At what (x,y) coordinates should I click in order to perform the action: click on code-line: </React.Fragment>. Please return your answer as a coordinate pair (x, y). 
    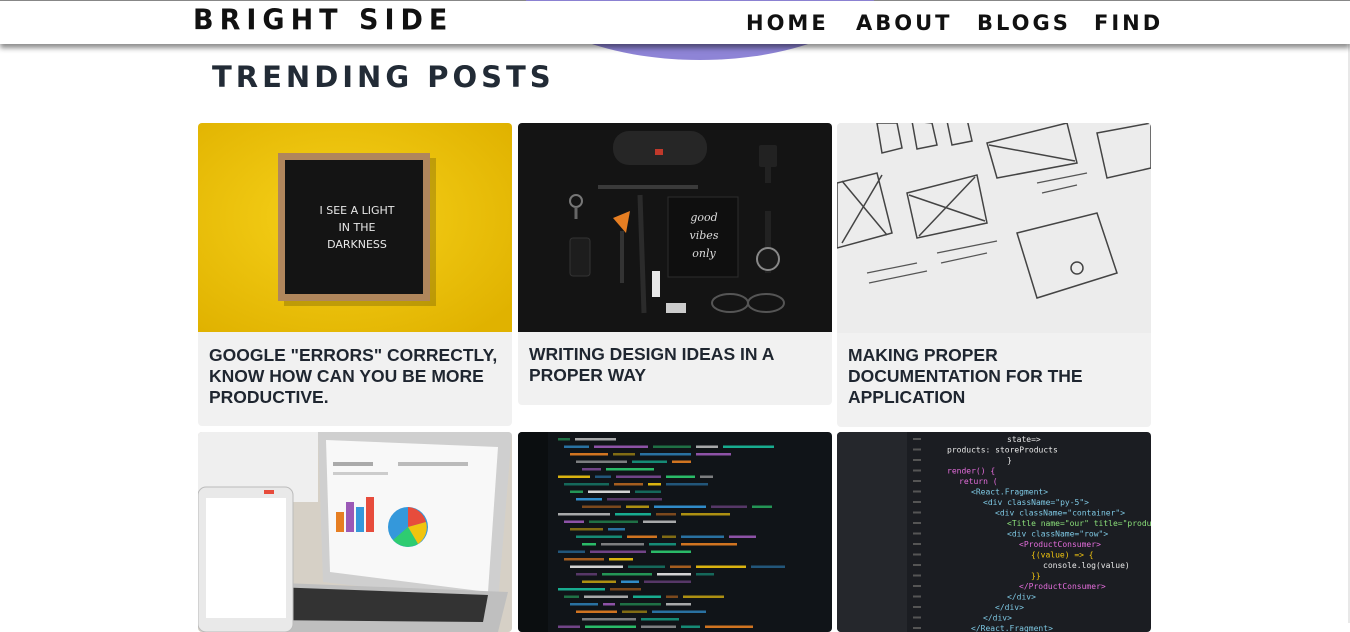
    Looking at the image, I should click on (1012, 628).